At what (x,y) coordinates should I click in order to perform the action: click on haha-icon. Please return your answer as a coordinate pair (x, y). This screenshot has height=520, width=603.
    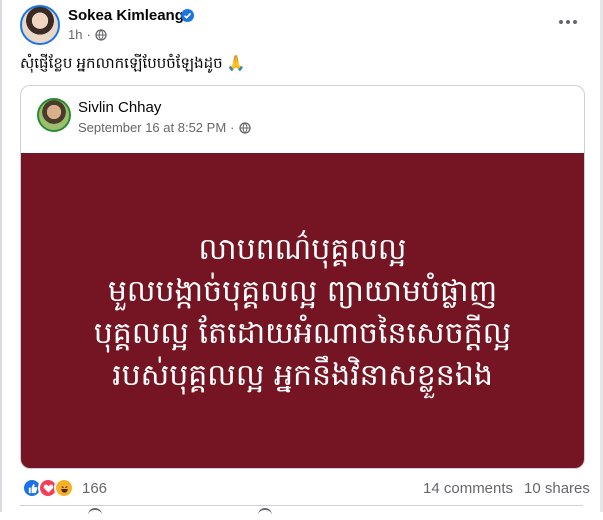
    Looking at the image, I should click on (64, 488).